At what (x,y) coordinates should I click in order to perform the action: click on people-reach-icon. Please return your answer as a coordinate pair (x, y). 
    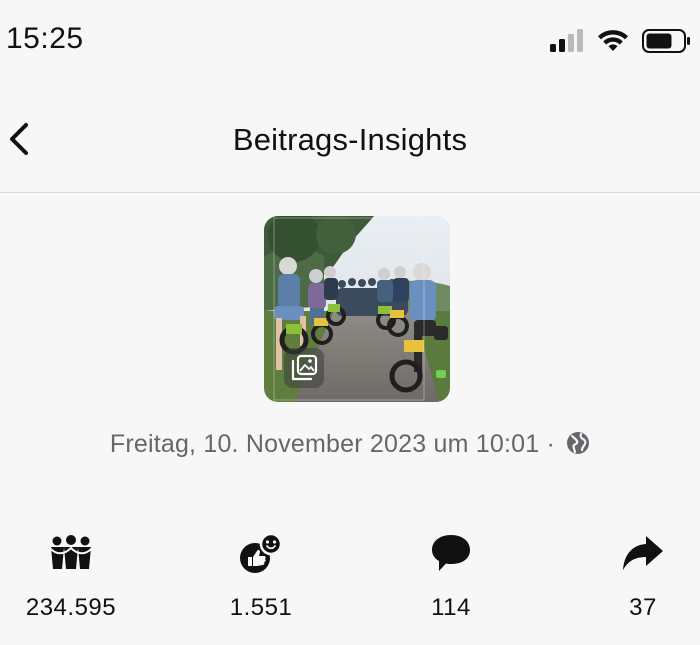
    Looking at the image, I should click on (71, 553).